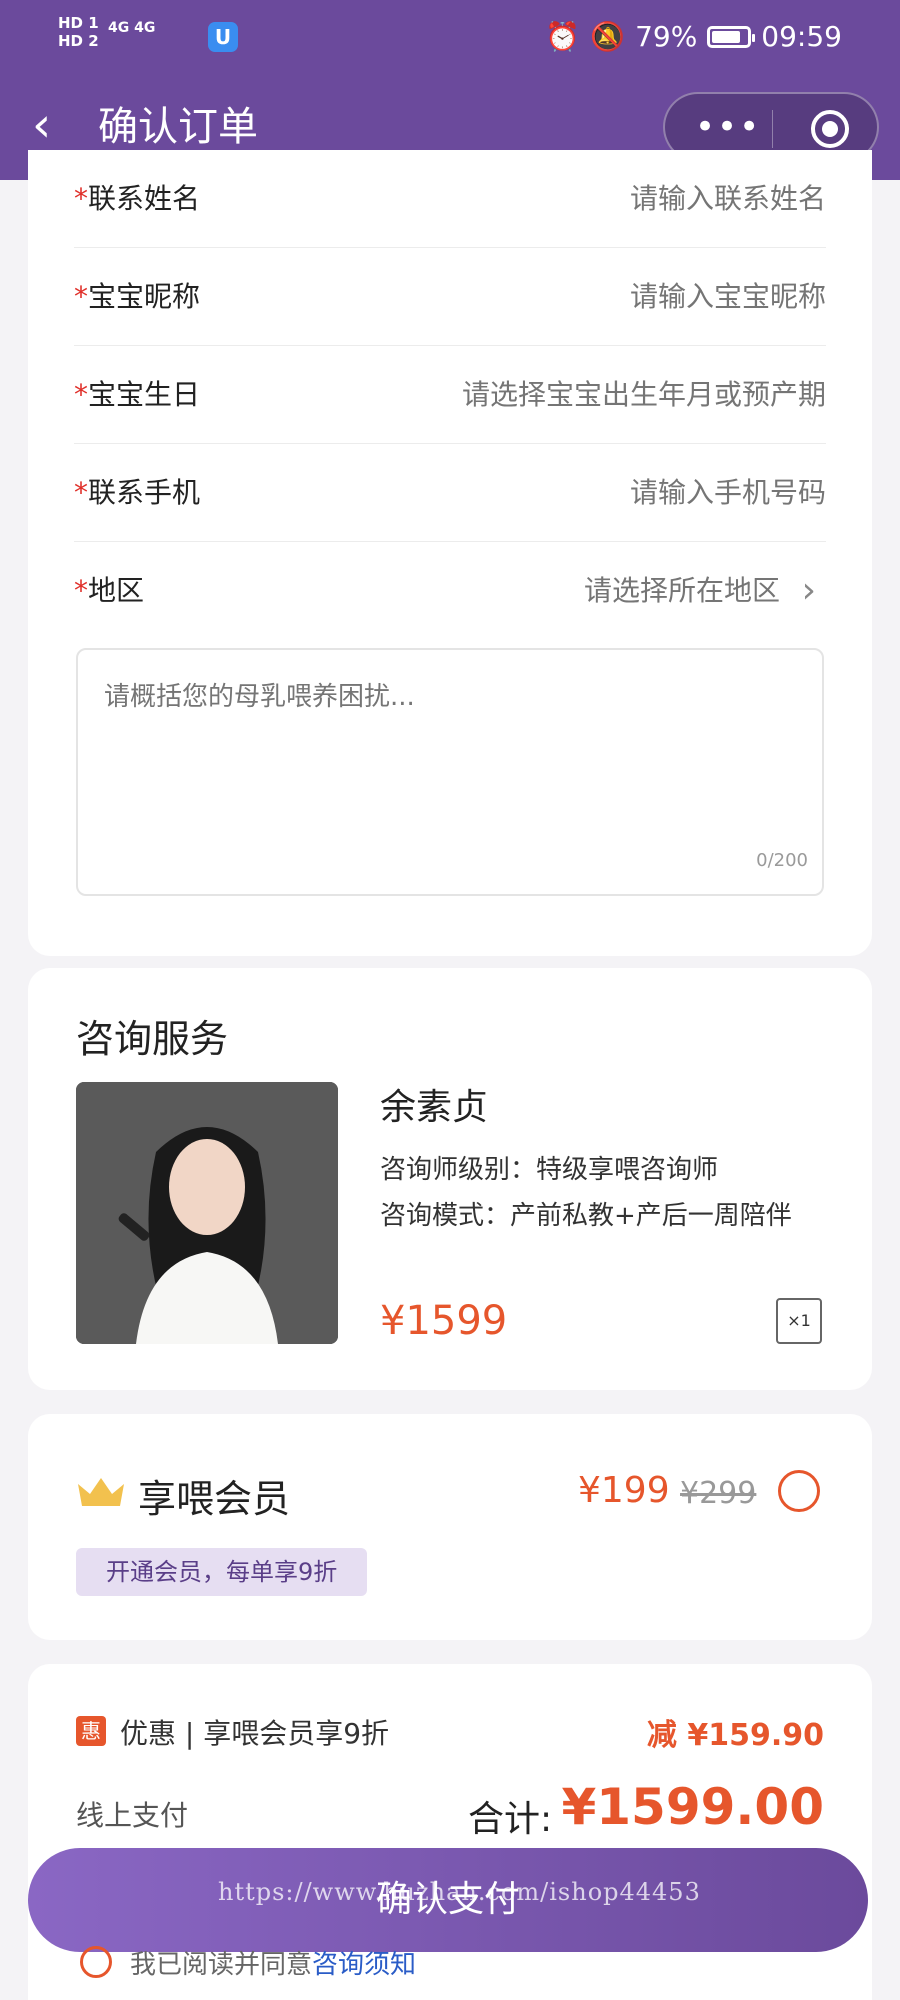 The image size is (900, 2000). Describe the element at coordinates (608, 36) in the screenshot. I see `mute-icon: 🔕` at that location.